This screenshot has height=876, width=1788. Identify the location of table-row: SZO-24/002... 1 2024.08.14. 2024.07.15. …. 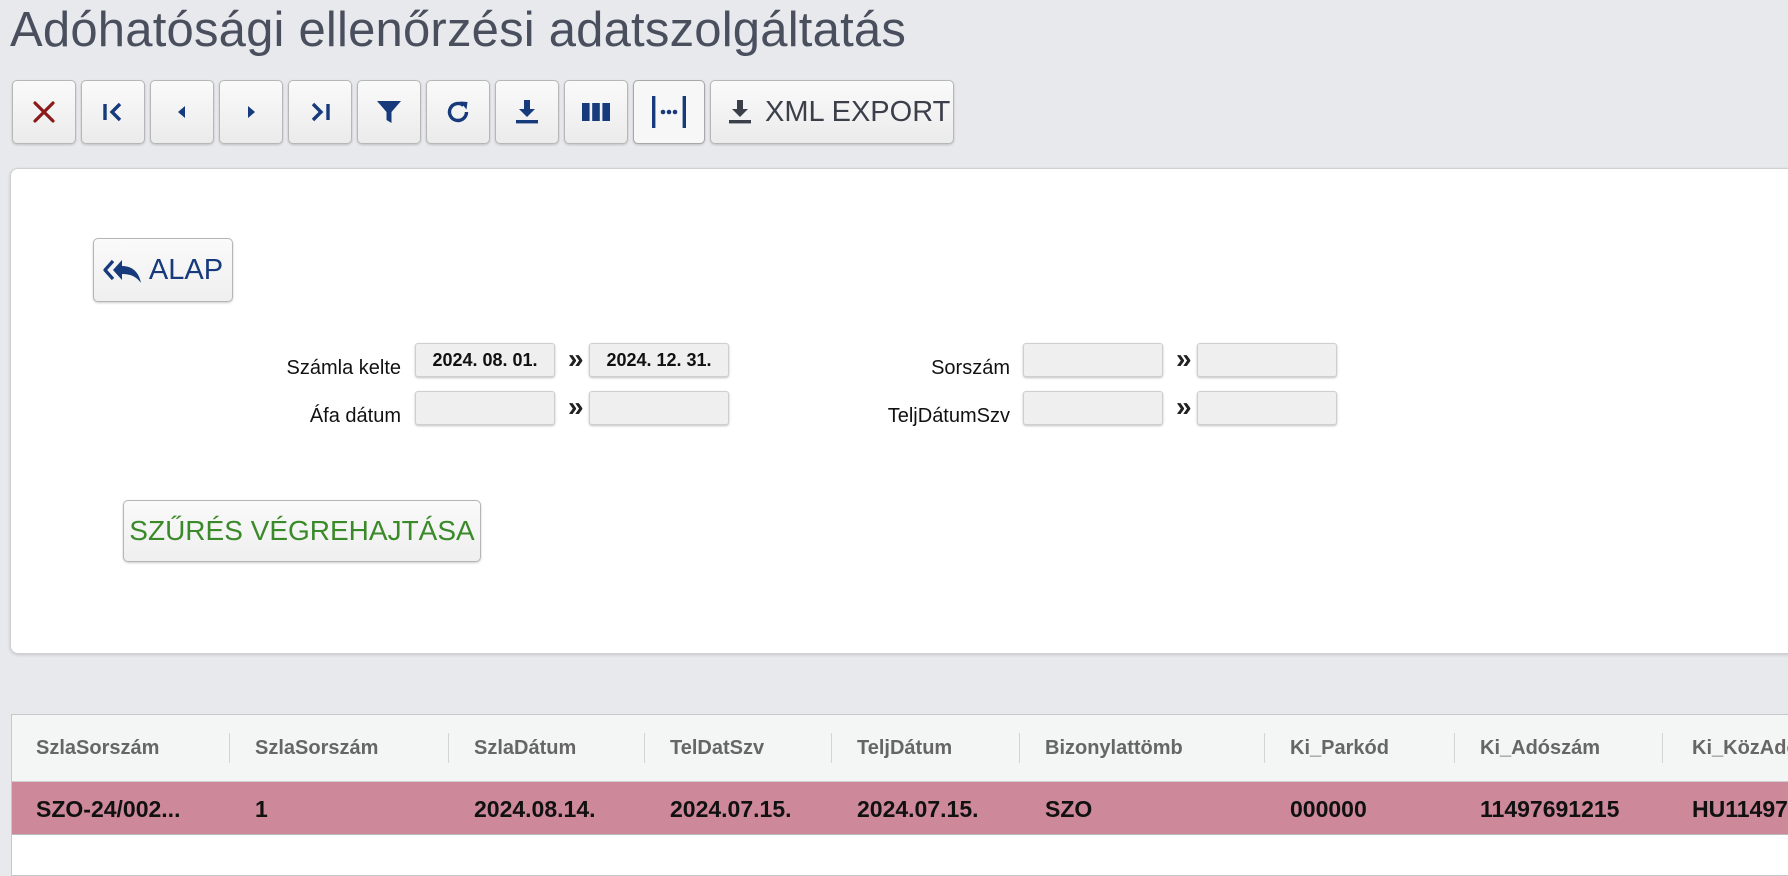
(900, 808).